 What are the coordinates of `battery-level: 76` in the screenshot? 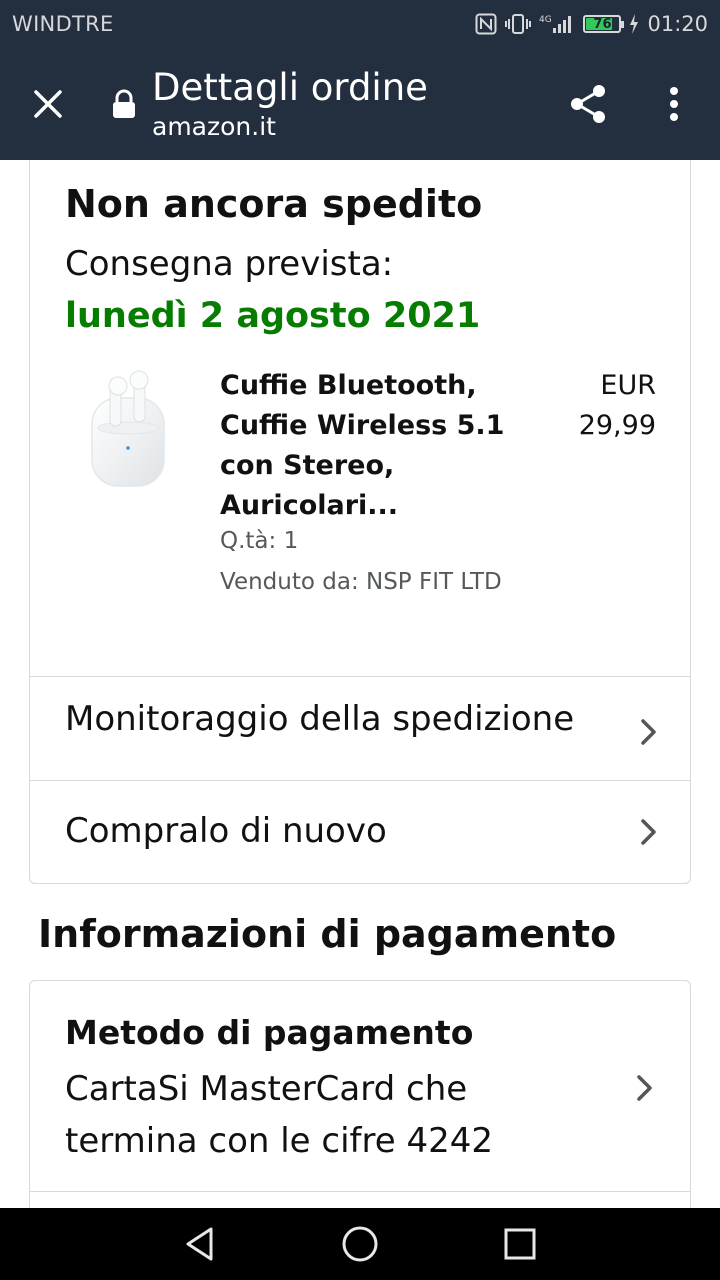 It's located at (602, 24).